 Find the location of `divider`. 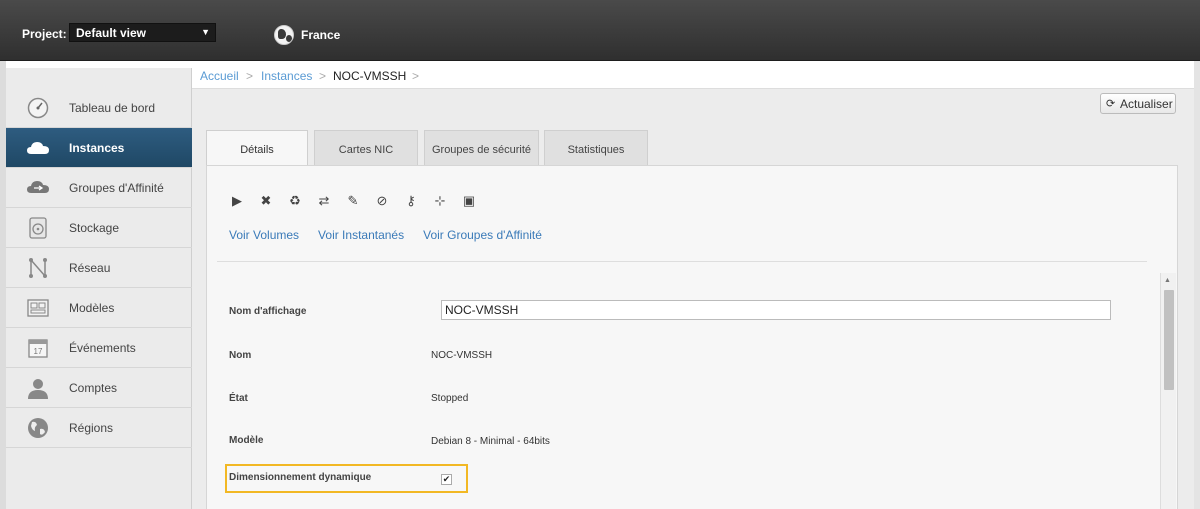

divider is located at coordinates (682, 261).